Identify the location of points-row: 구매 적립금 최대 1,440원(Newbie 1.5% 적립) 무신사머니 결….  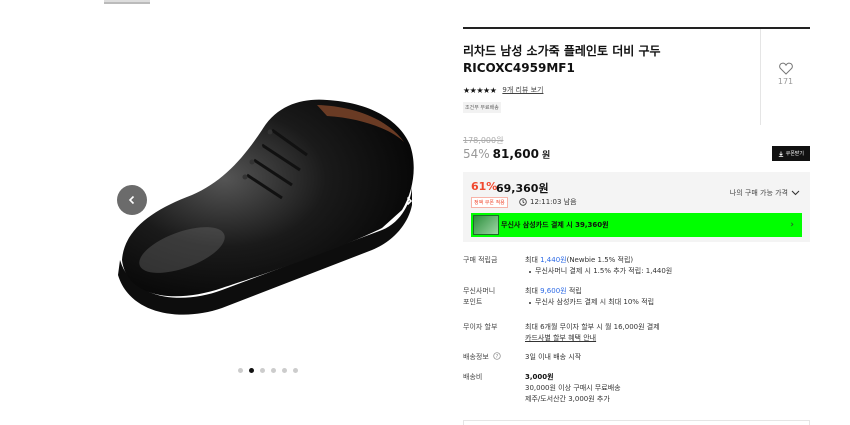
(636, 270).